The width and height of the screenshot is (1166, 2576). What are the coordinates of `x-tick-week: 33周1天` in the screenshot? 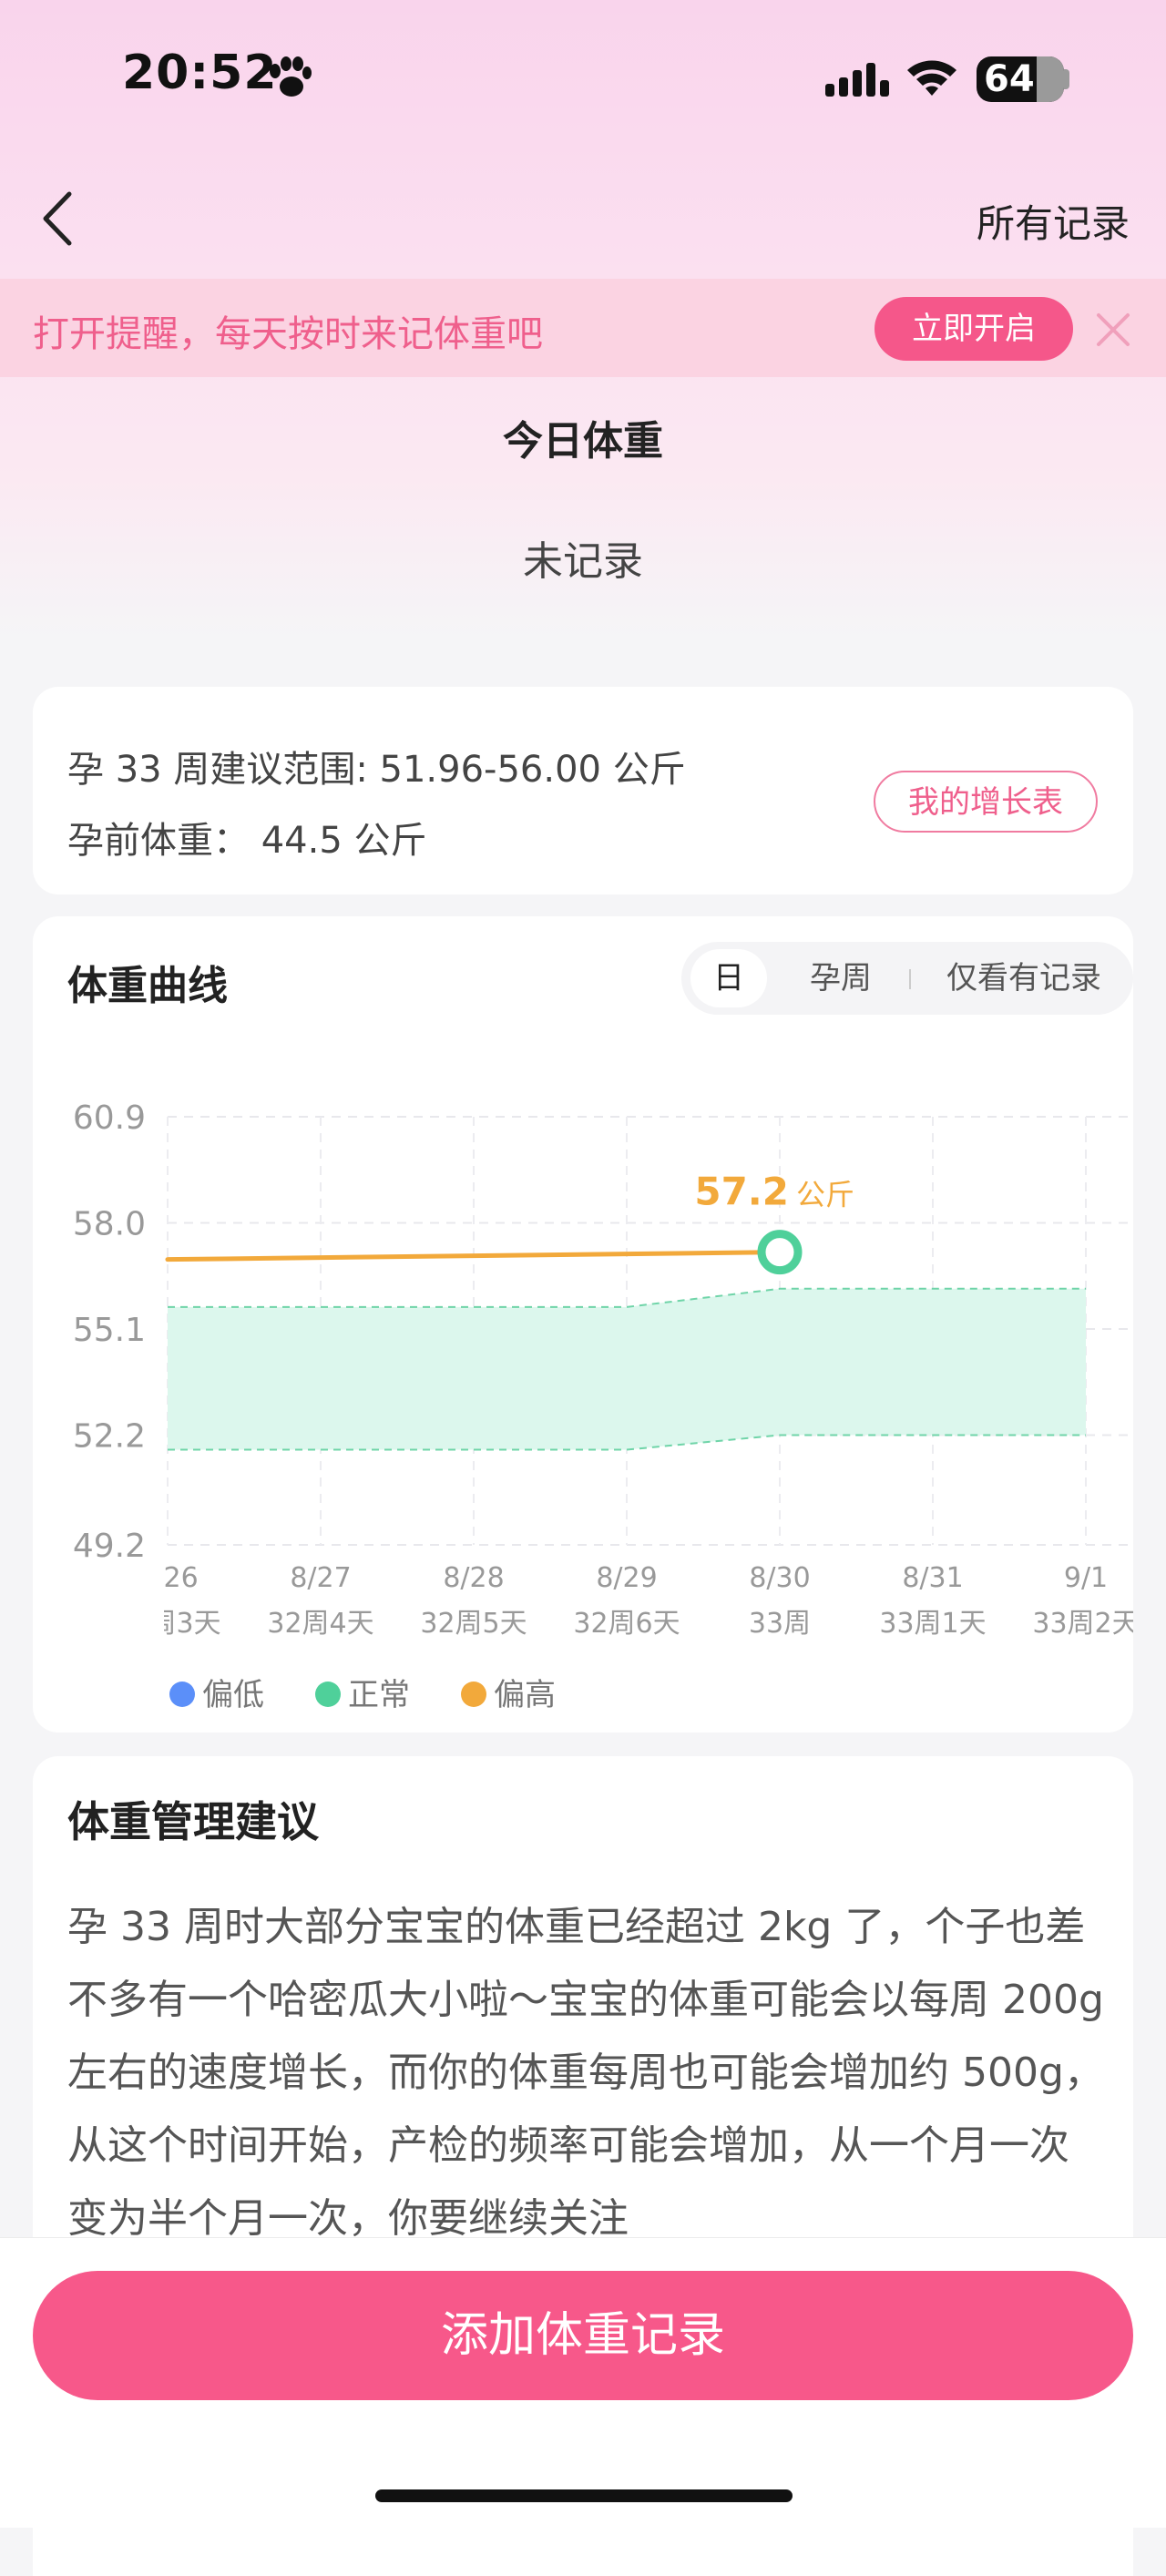 It's located at (932, 1624).